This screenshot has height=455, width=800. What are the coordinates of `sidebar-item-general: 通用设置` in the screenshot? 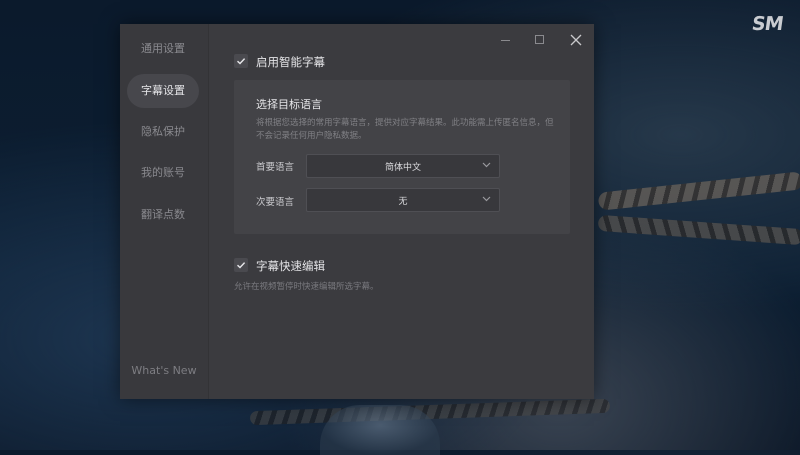 It's located at (163, 49).